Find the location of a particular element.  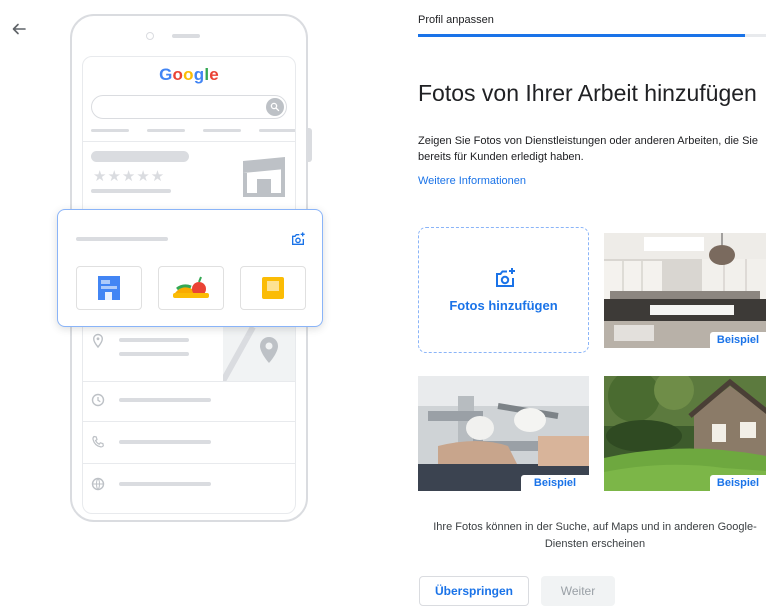

back-button is located at coordinates (19, 29).